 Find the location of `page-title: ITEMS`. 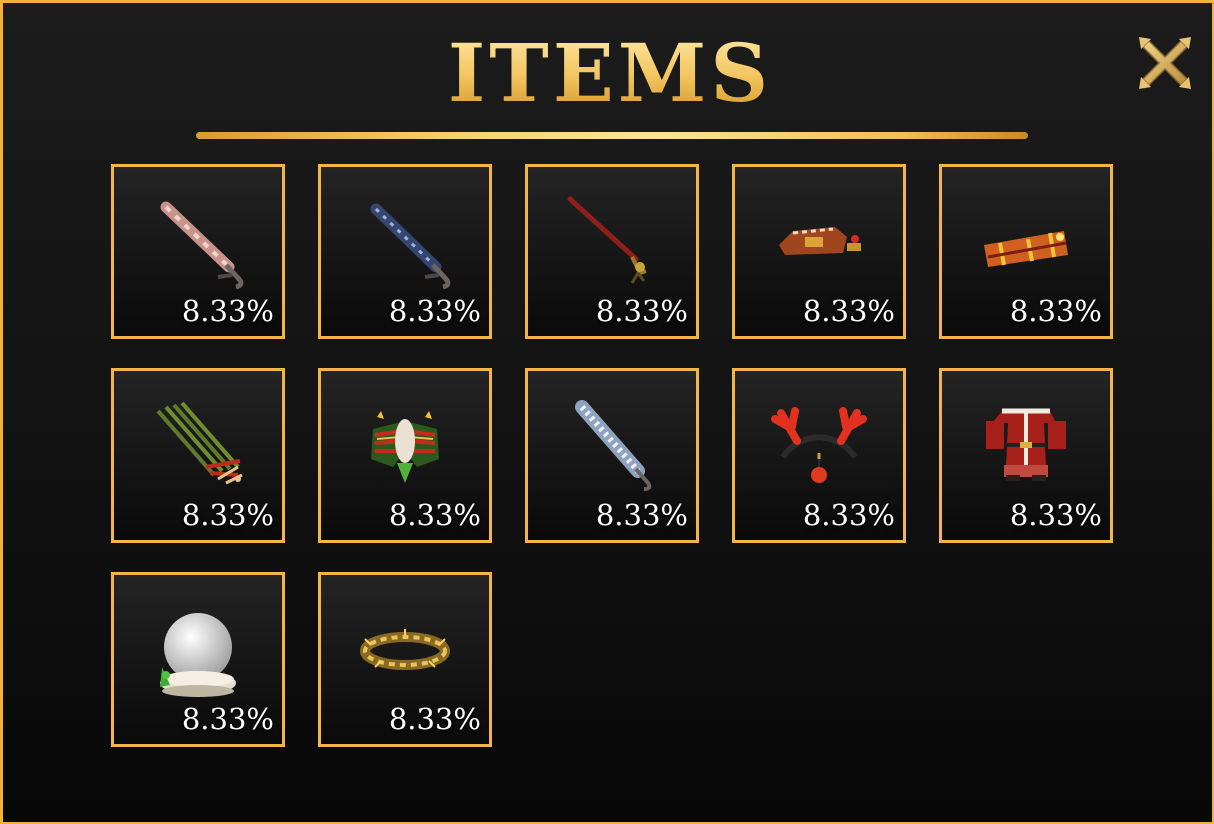

page-title: ITEMS is located at coordinates (608, 73).